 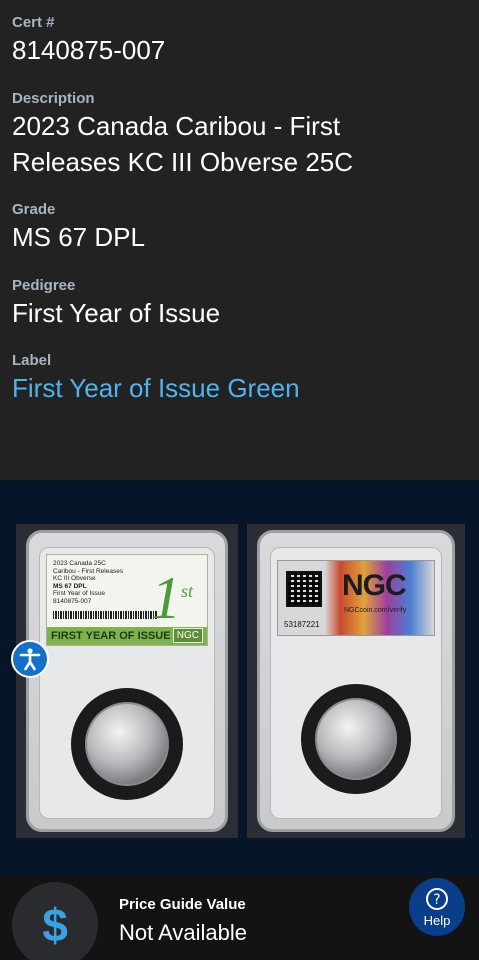 I want to click on verify-site: NGCcoin.com/verify, so click(x=375, y=610).